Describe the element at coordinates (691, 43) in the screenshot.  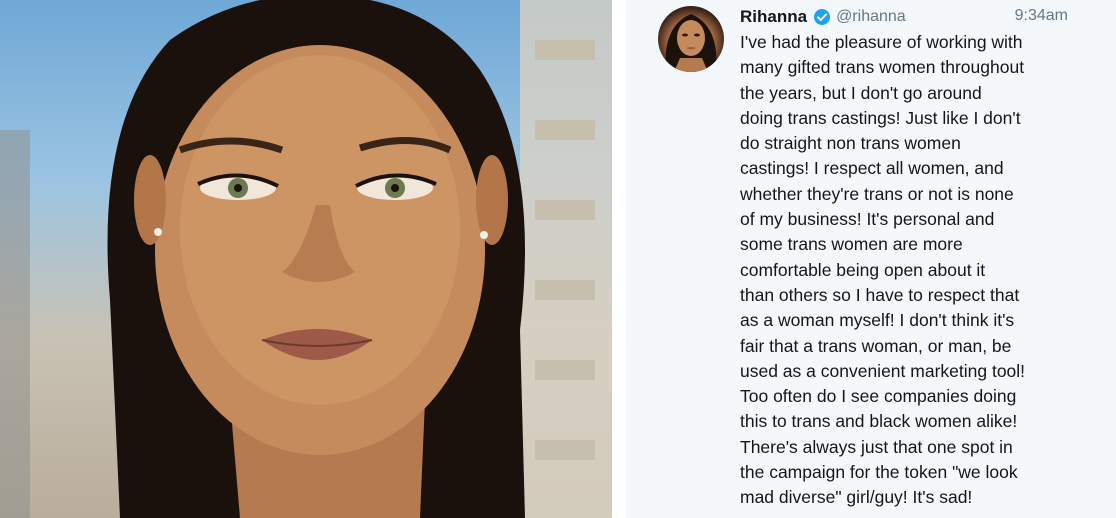
I see `avatar-image` at that location.